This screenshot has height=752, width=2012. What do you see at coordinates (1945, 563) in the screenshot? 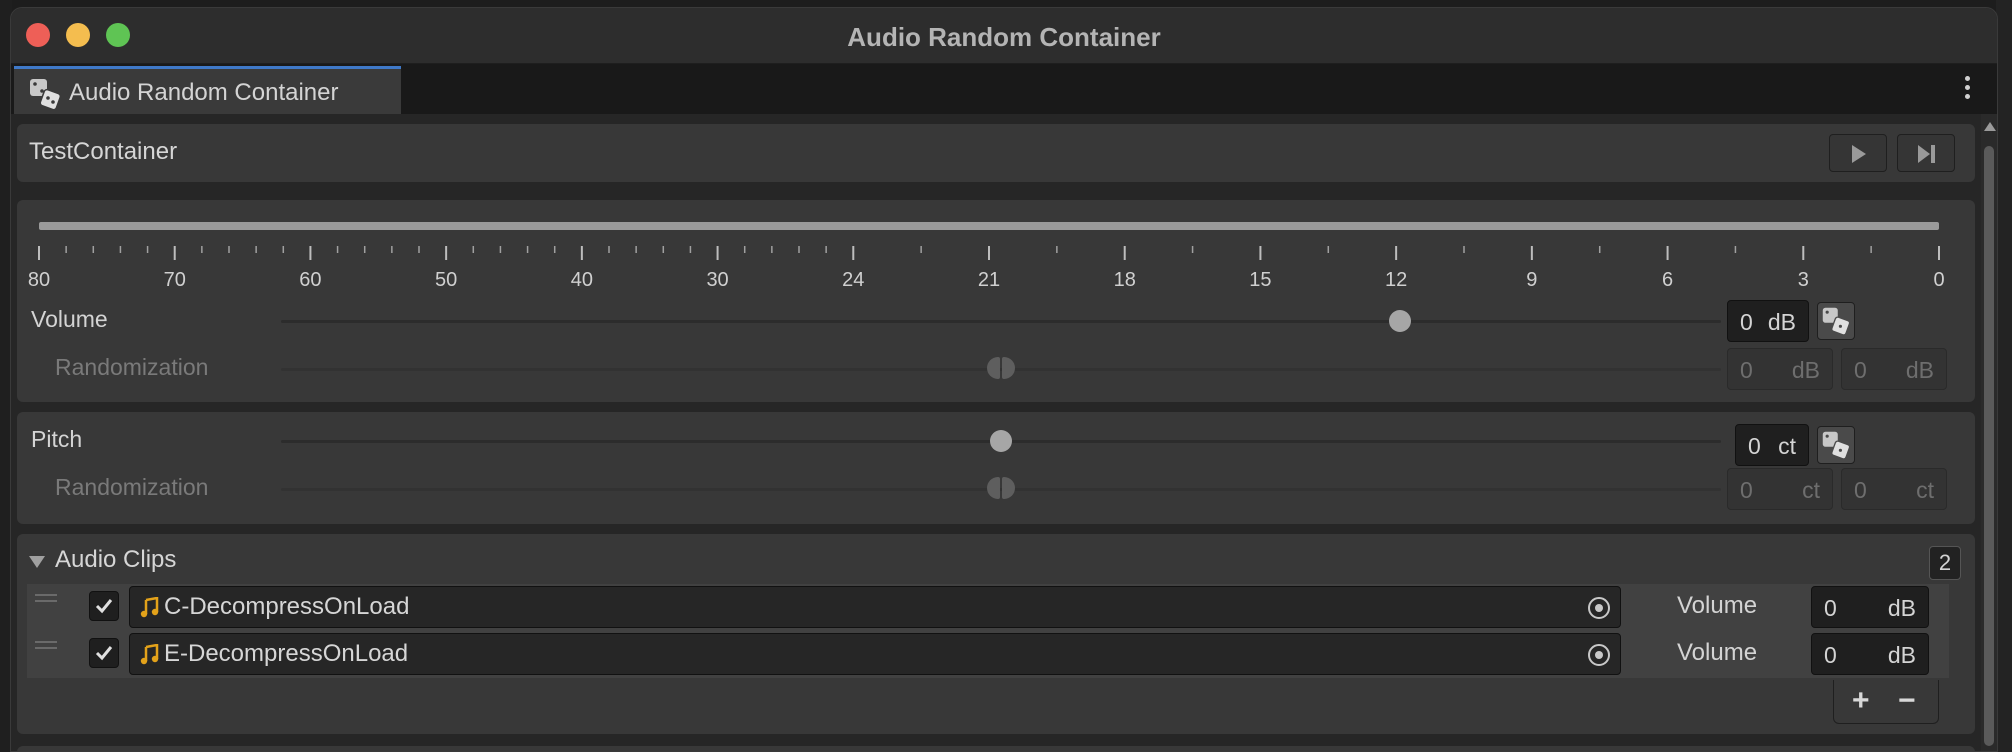
I see `clip-count-field: 2` at bounding box center [1945, 563].